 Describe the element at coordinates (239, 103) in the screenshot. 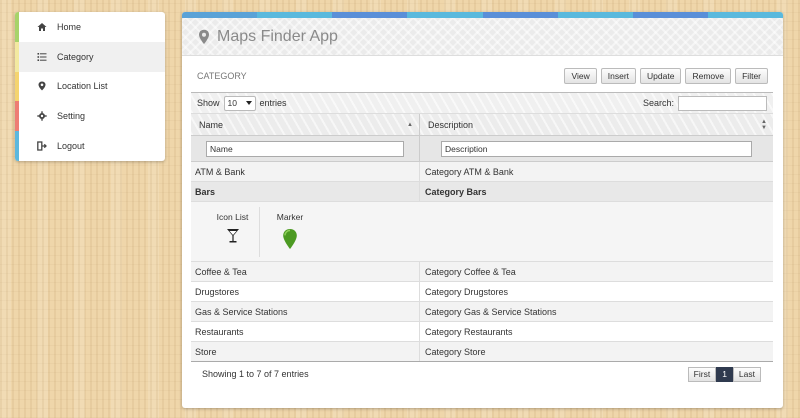

I see `entries-select: 10` at that location.